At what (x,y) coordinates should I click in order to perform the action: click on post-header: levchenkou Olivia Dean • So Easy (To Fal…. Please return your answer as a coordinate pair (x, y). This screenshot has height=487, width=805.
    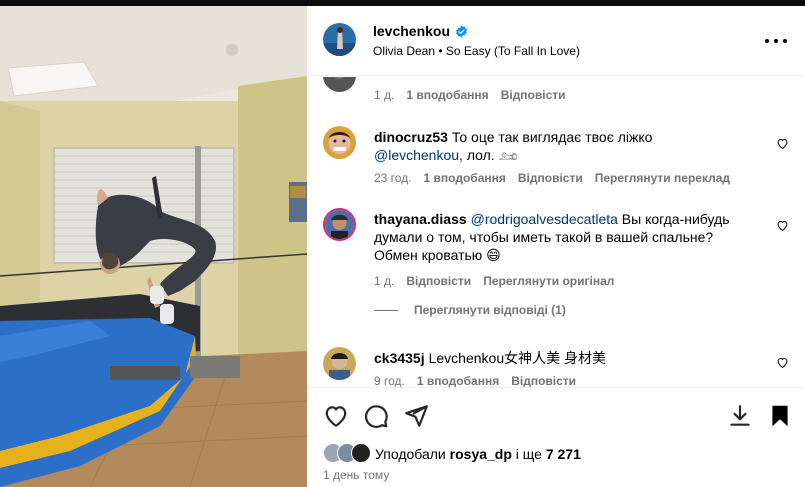
    Looking at the image, I should click on (556, 41).